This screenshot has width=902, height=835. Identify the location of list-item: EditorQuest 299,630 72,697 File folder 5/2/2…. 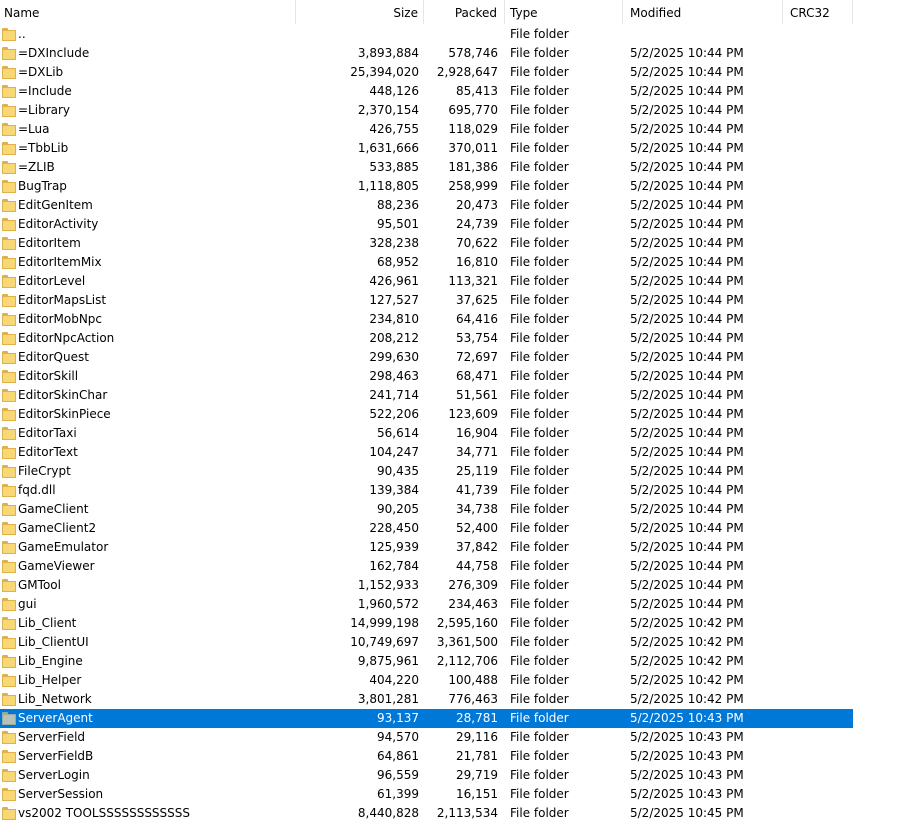
(451, 357).